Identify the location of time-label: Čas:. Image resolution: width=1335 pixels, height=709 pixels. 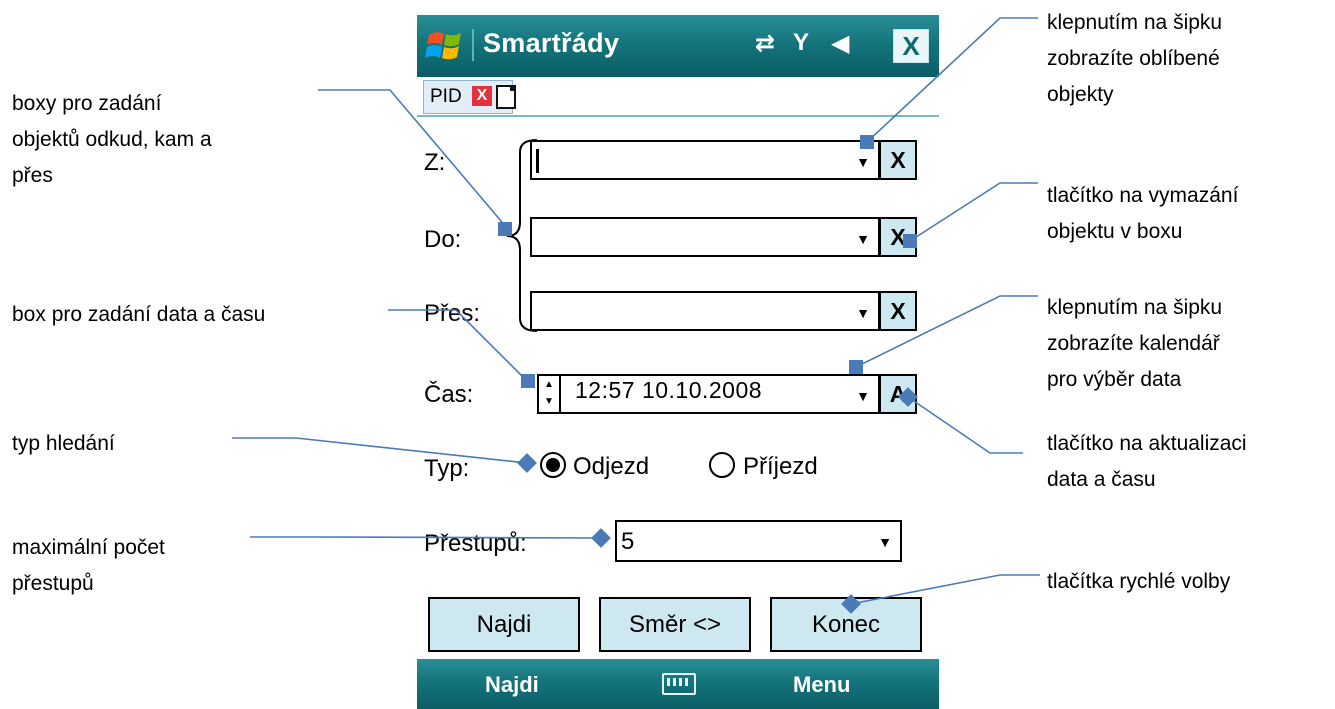
(449, 394).